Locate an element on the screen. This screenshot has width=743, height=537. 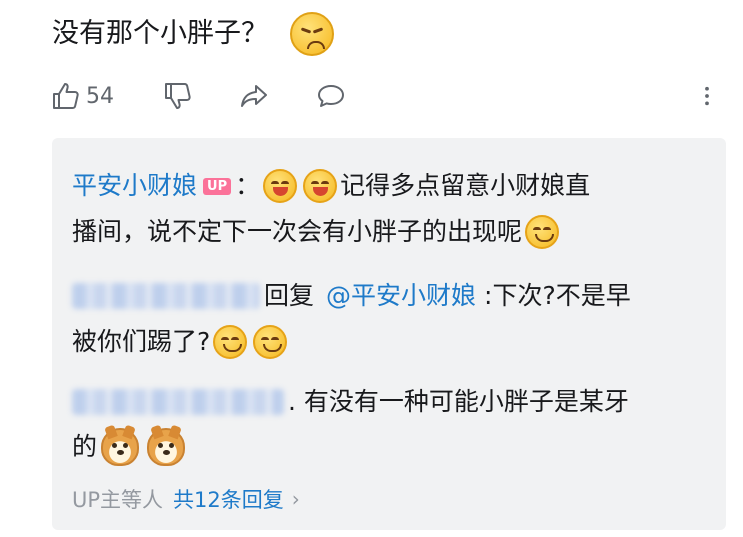
reply-1-line-1: 平安小财娘 UP ： 记得多点留意小财娘直 is located at coordinates (331, 186).